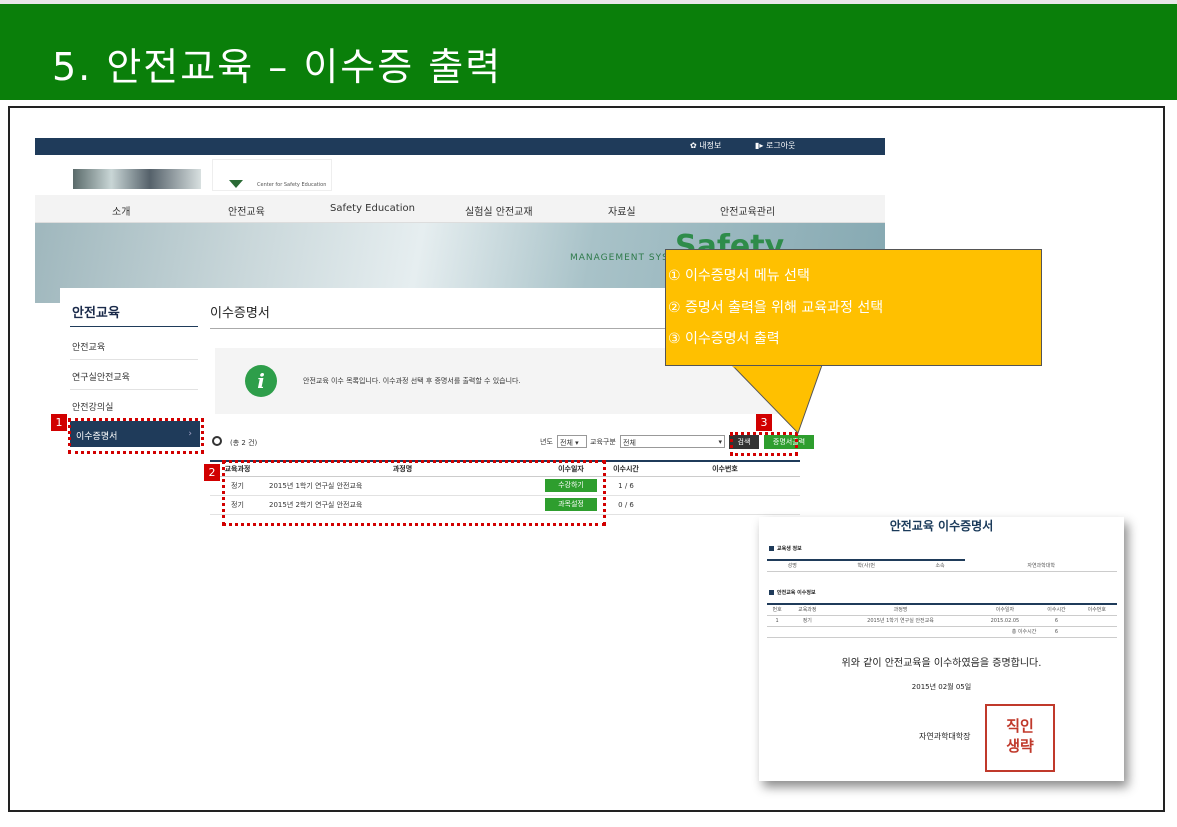 The image size is (1177, 827). Describe the element at coordinates (941, 526) in the screenshot. I see `certificate-title: 안전교육 이수증명서` at that location.